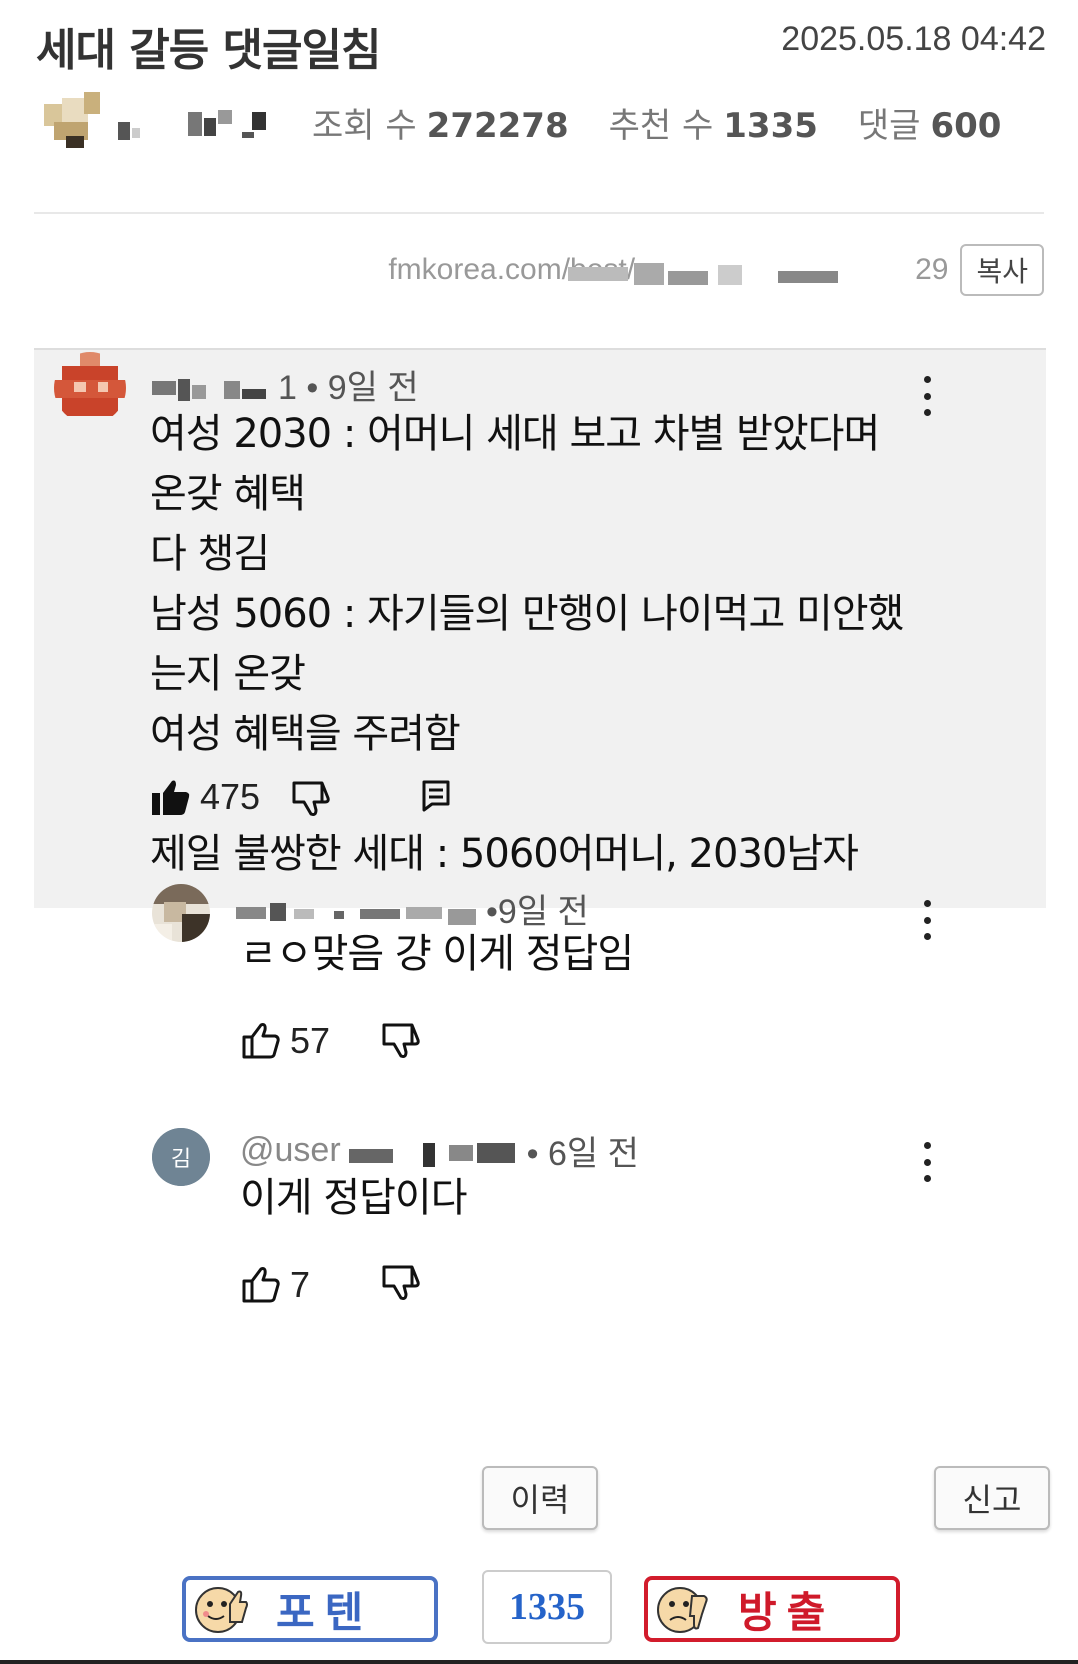  I want to click on thumbs-down-face-icon, so click(683, 1609).